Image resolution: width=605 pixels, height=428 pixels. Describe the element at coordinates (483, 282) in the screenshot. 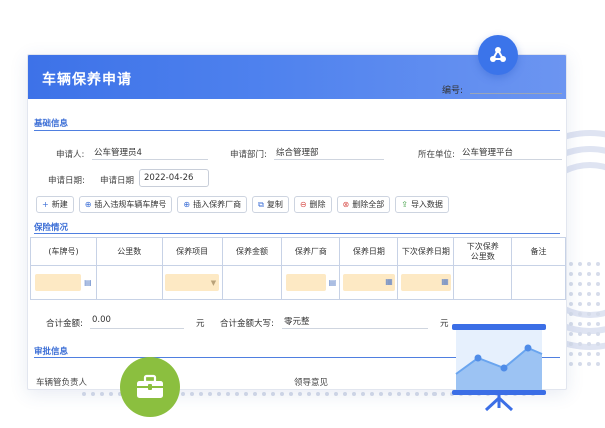

I see `next-mileage-cell` at that location.